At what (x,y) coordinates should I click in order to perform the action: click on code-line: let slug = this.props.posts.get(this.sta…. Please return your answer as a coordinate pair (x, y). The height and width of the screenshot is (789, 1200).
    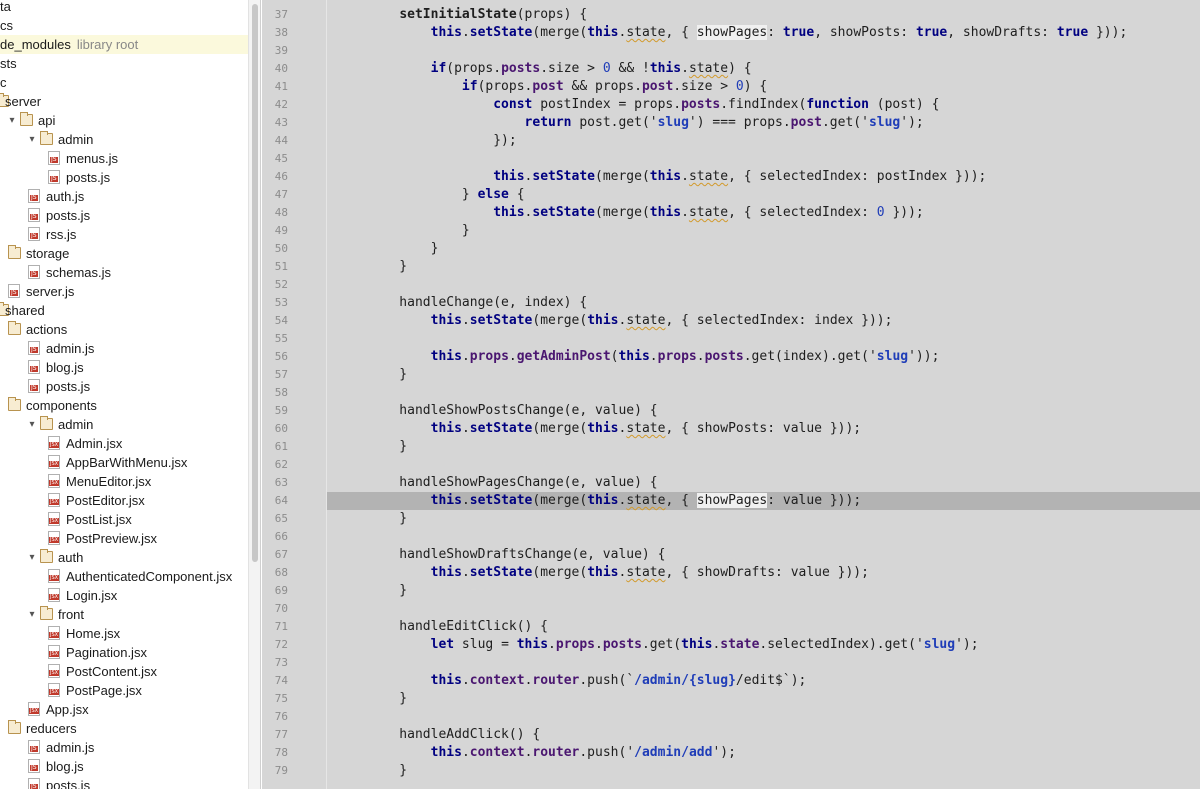
    Looking at the image, I should click on (673, 645).